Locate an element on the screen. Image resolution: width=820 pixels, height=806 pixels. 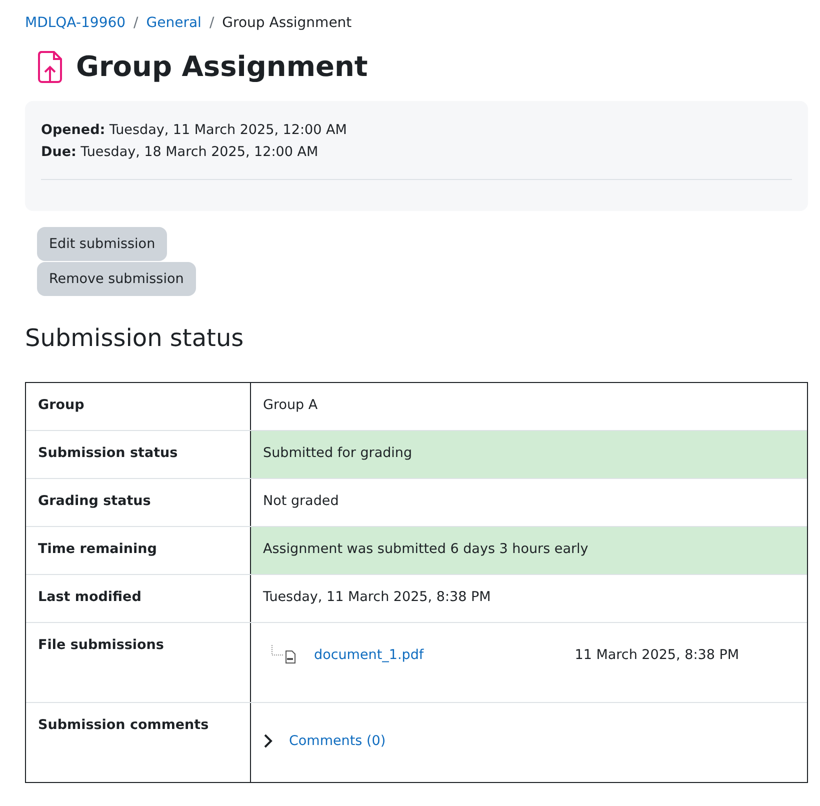
file-upload-icon is located at coordinates (50, 66).